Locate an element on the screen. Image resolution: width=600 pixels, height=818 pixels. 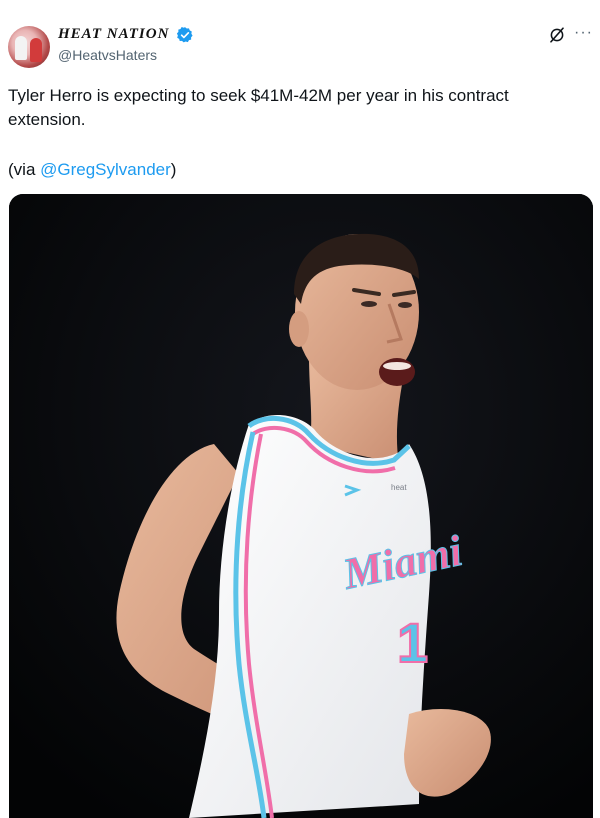
more-options-icon: ··· is located at coordinates (583, 33).